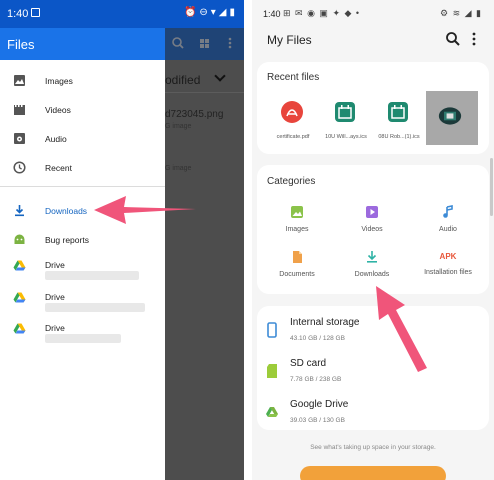  Describe the element at coordinates (316, 379) in the screenshot. I see `storage-size: 7.78 GB / 238 GB` at that location.